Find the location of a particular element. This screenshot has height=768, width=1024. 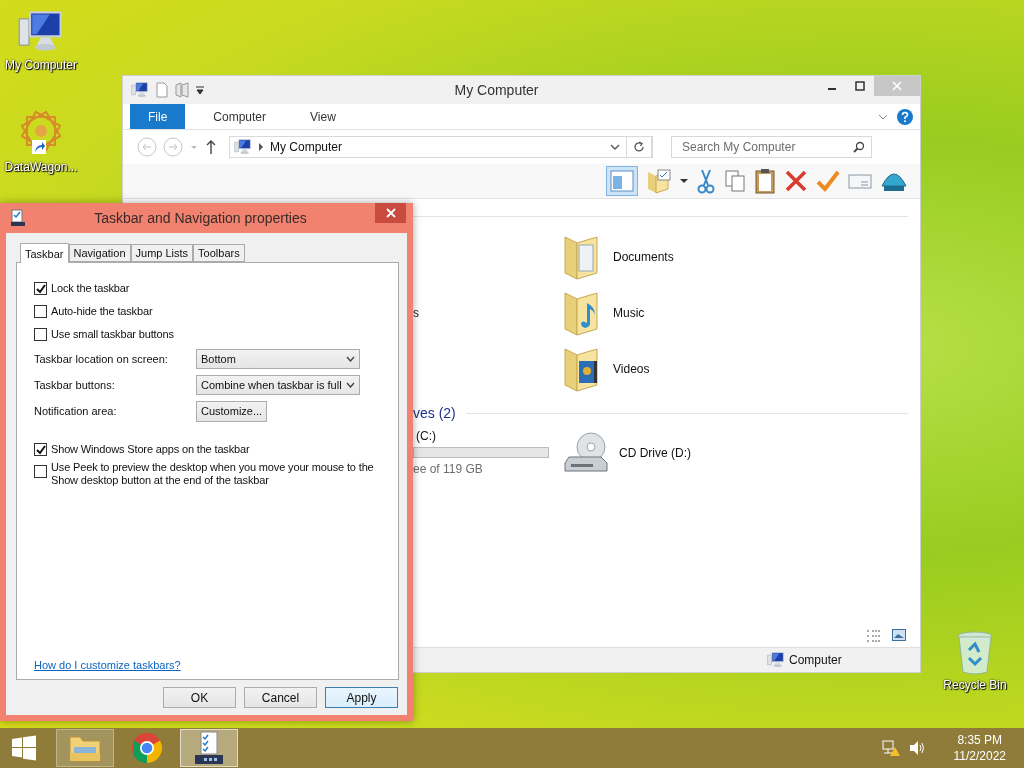

dialog-tab: Jump Lists is located at coordinates (162, 253).